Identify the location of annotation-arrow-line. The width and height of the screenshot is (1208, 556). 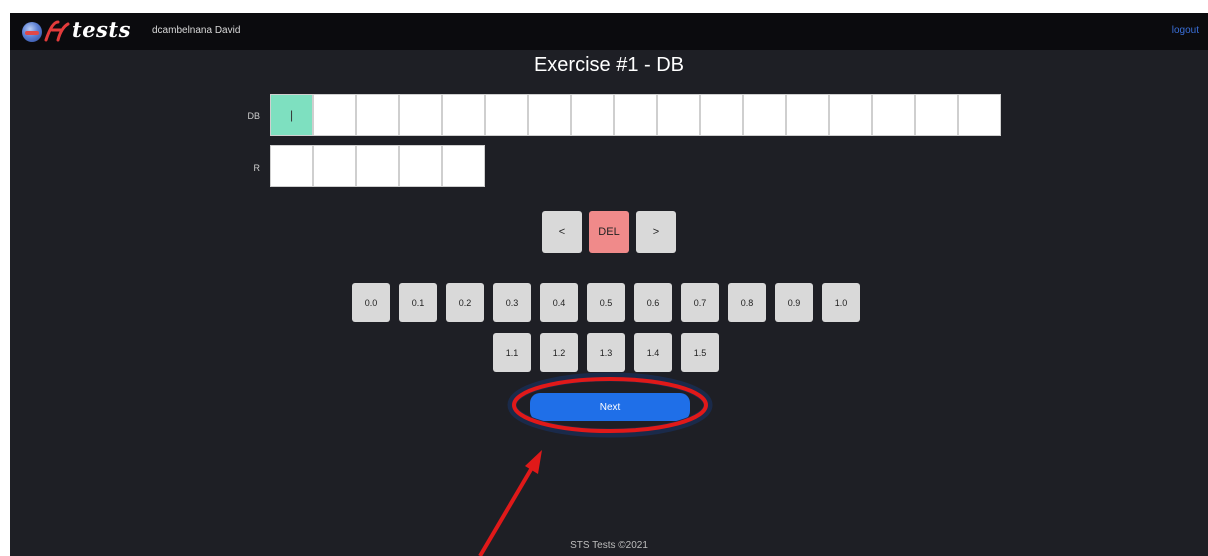
(506, 510).